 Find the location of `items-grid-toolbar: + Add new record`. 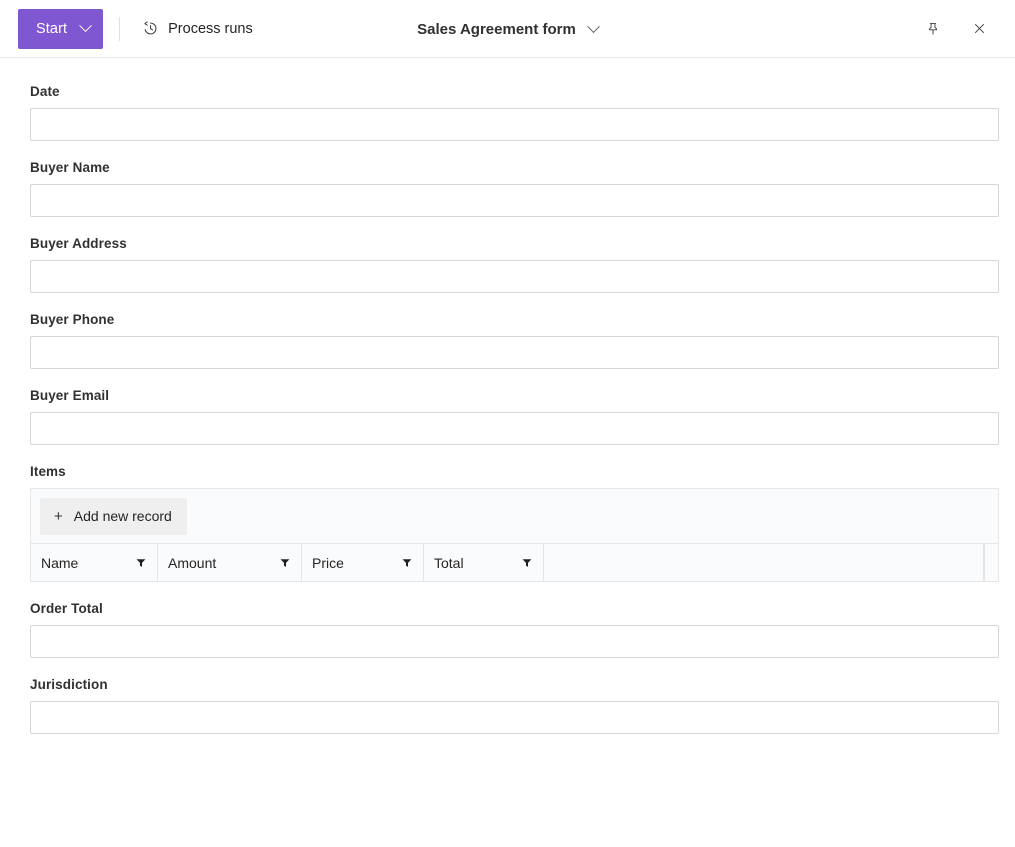

items-grid-toolbar: + Add new record is located at coordinates (514, 516).